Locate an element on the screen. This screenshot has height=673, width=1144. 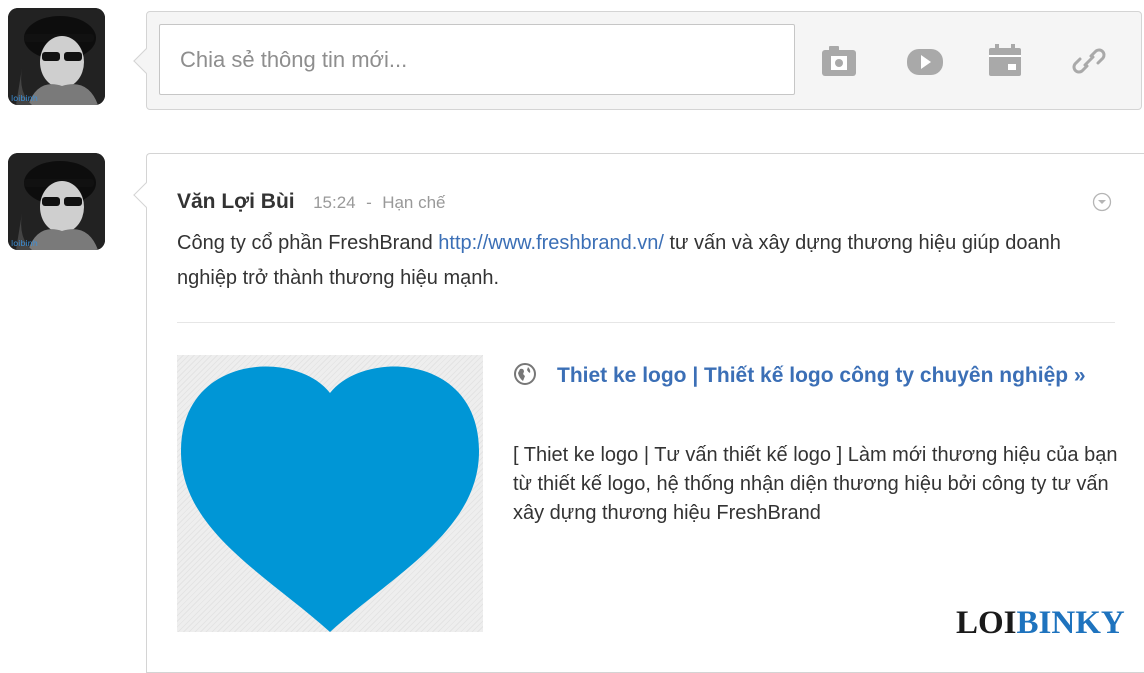
post-timestamp: 15:24 is located at coordinates (334, 202).